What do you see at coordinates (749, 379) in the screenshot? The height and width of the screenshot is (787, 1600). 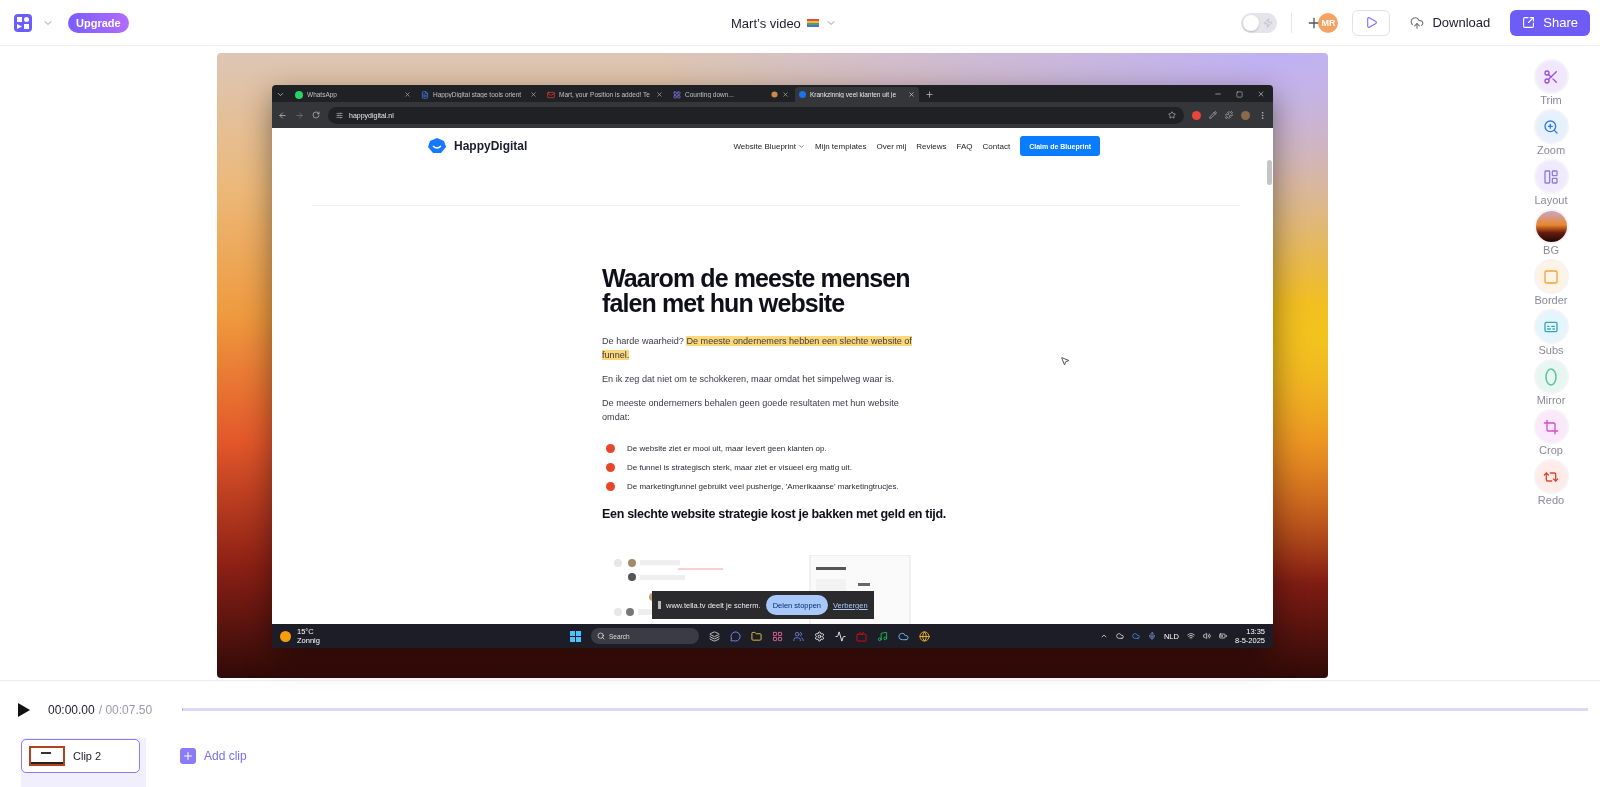 I see `paragraph: En ik zeg dat niet om te schokkeren, maar omdat het simpelweg waar is.` at bounding box center [749, 379].